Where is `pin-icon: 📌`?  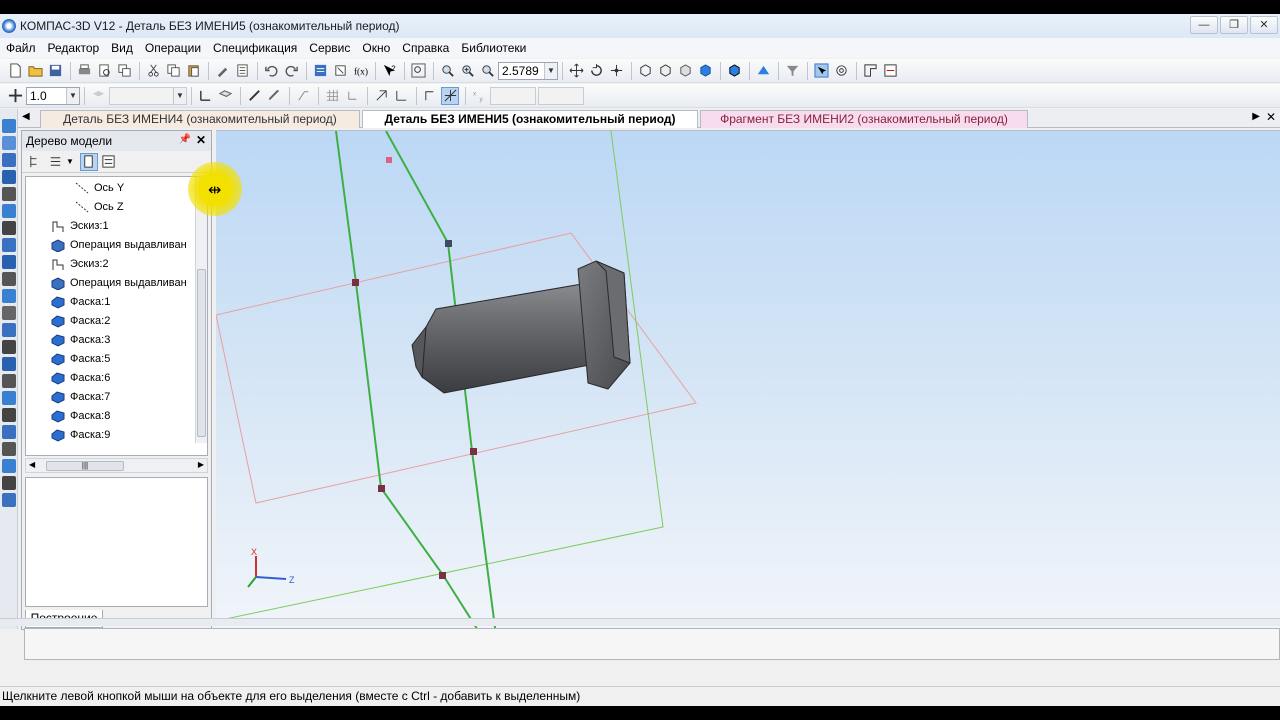
pin-icon: 📌 is located at coordinates (185, 139).